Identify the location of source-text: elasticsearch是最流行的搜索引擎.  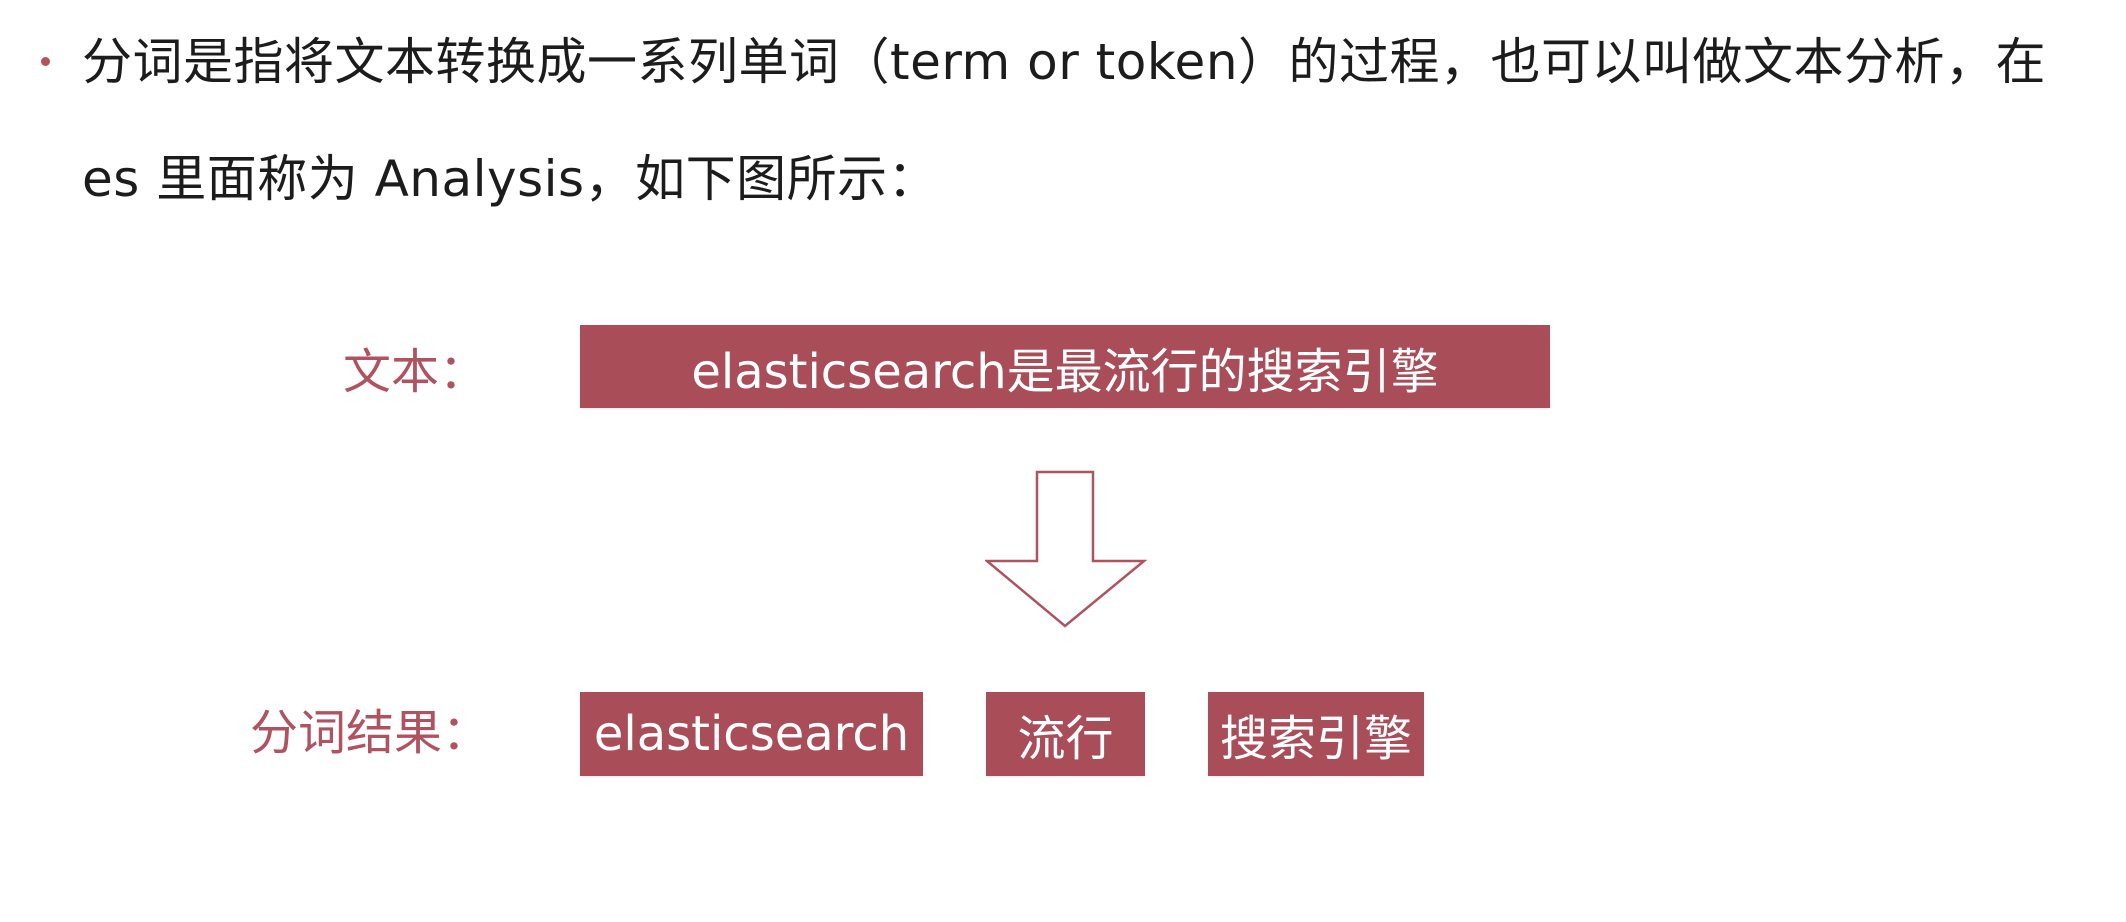
(1065, 371).